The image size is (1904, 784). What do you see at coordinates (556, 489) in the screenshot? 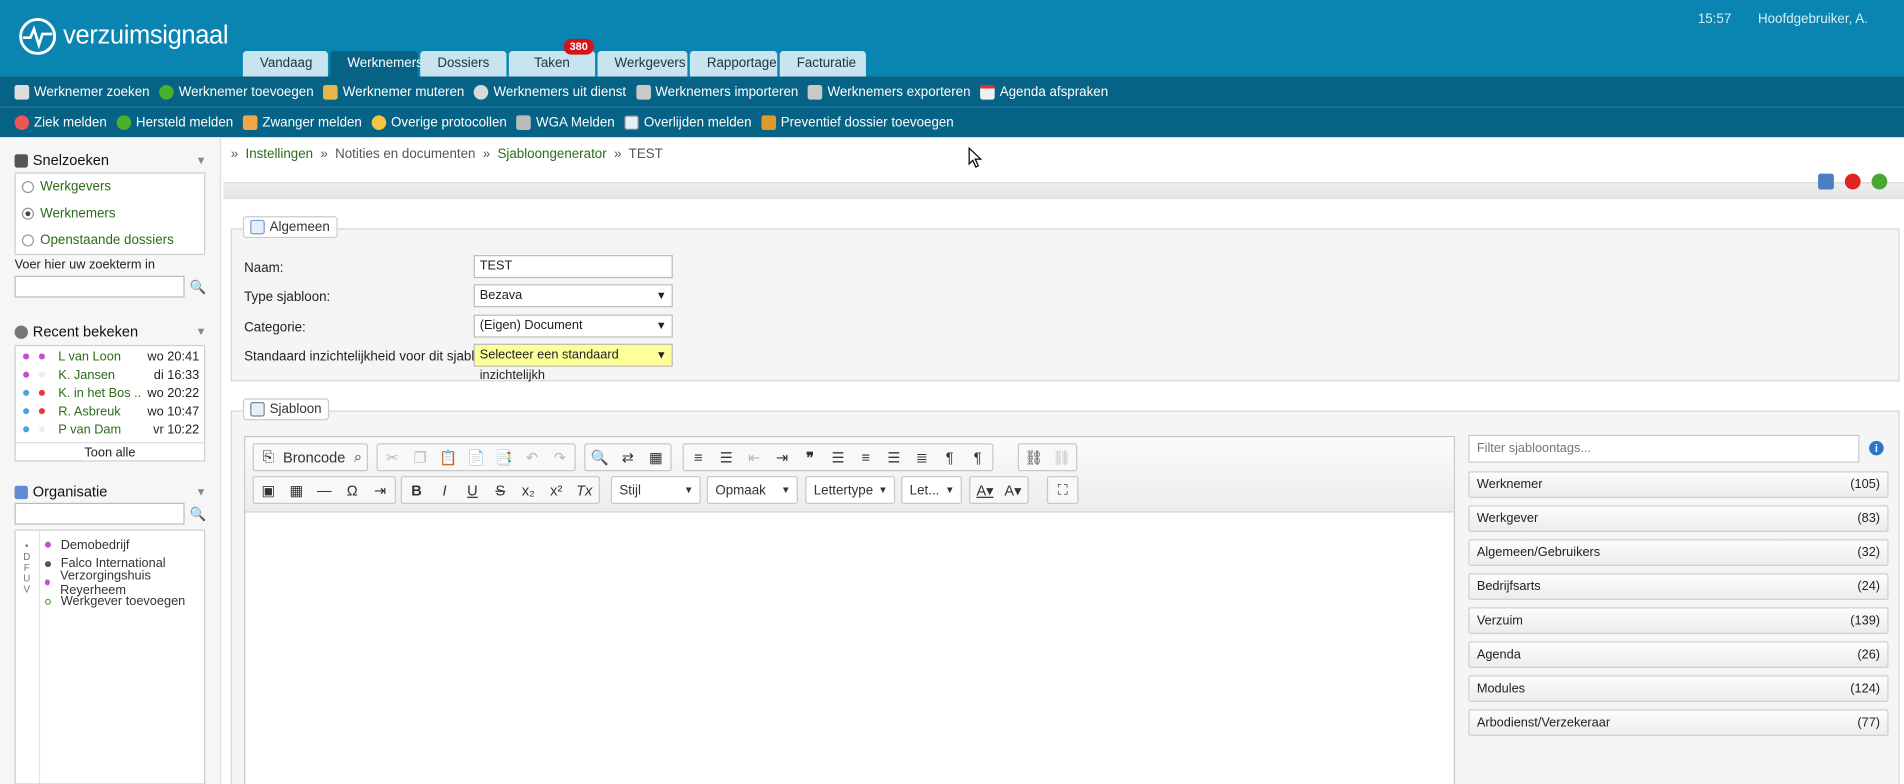
I see `superscript-icon: x²` at bounding box center [556, 489].